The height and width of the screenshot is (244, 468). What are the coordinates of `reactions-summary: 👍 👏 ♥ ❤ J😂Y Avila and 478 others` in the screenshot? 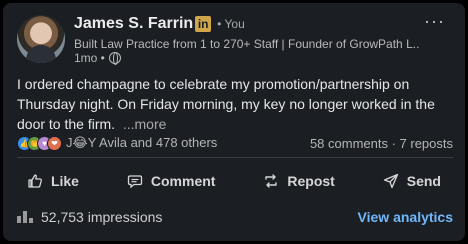 It's located at (117, 143).